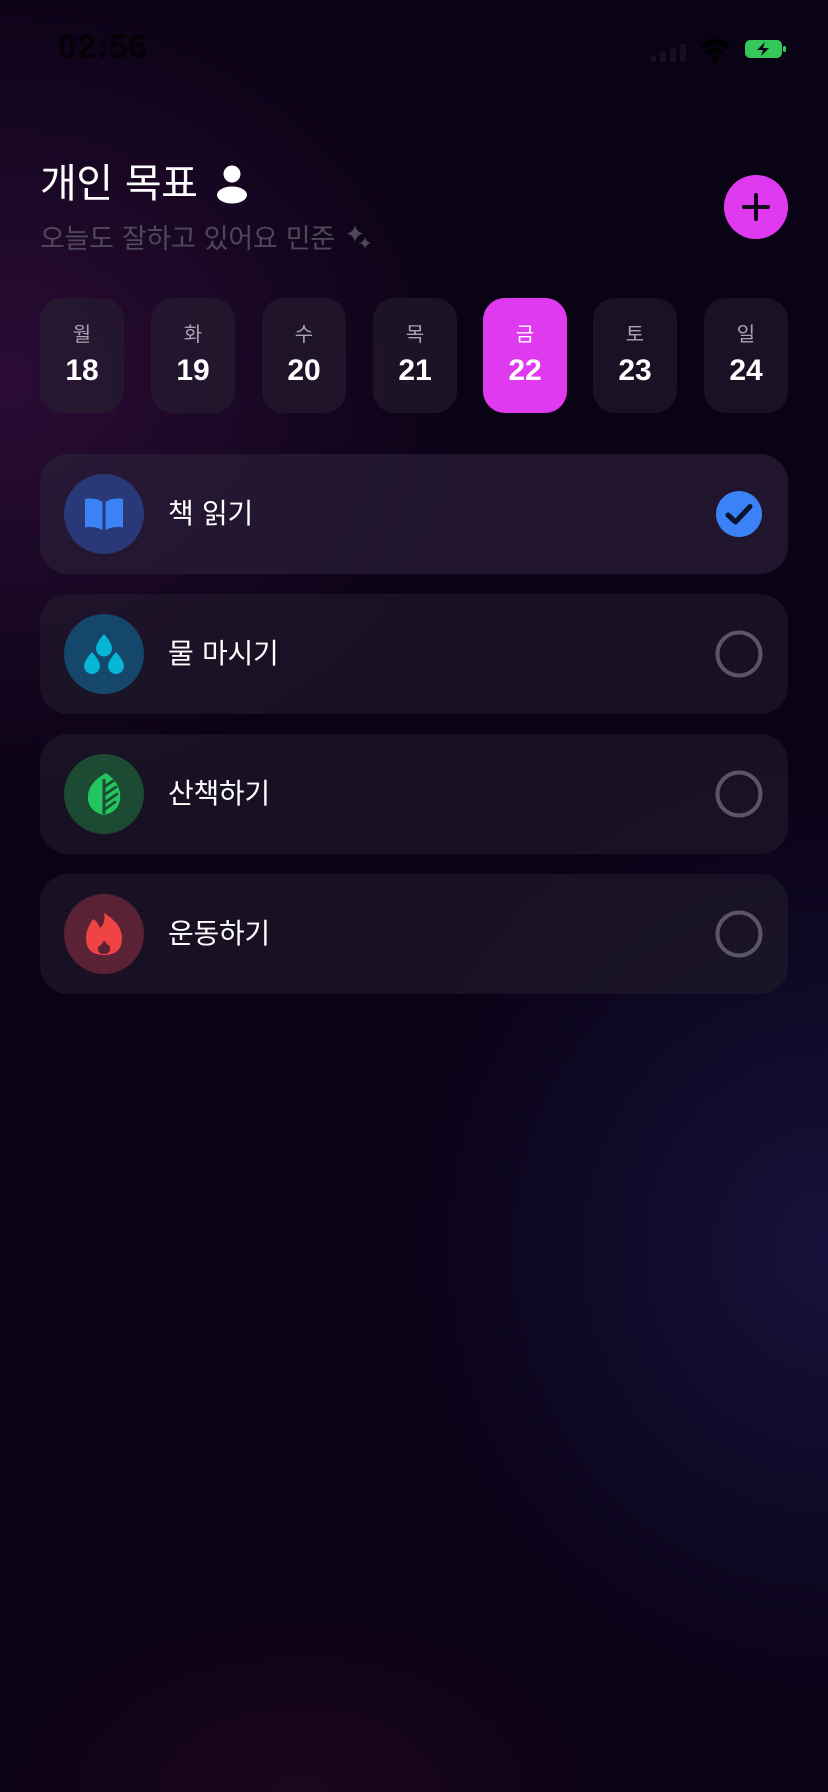  I want to click on day-number: 20, so click(304, 370).